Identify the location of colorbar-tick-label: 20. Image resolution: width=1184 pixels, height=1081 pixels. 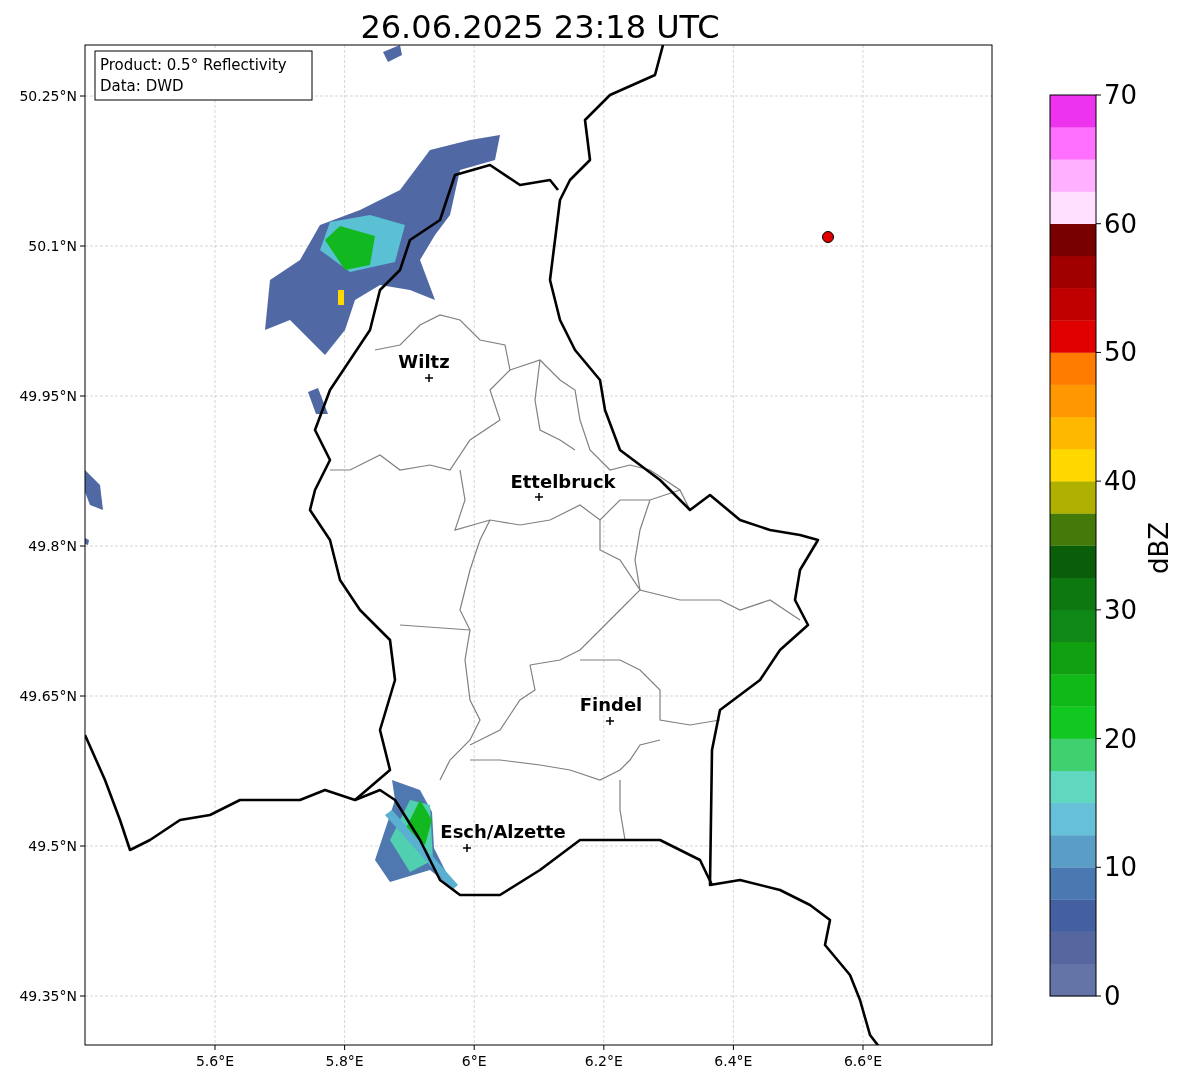
(1121, 738).